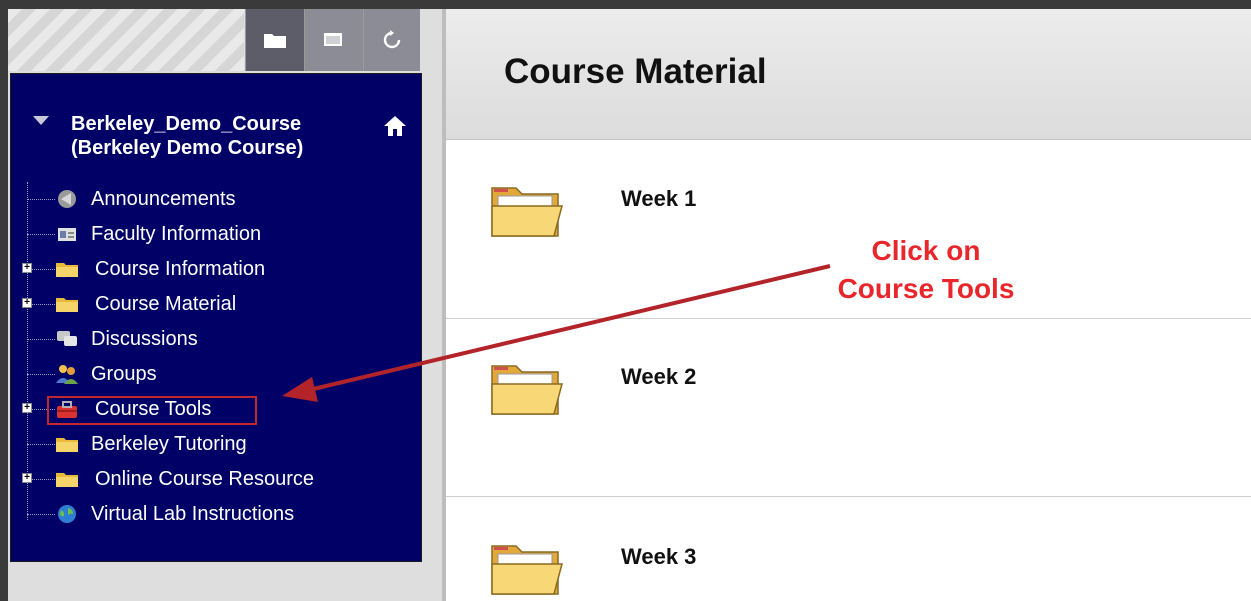  What do you see at coordinates (635, 71) in the screenshot?
I see `page-title: Course Material` at bounding box center [635, 71].